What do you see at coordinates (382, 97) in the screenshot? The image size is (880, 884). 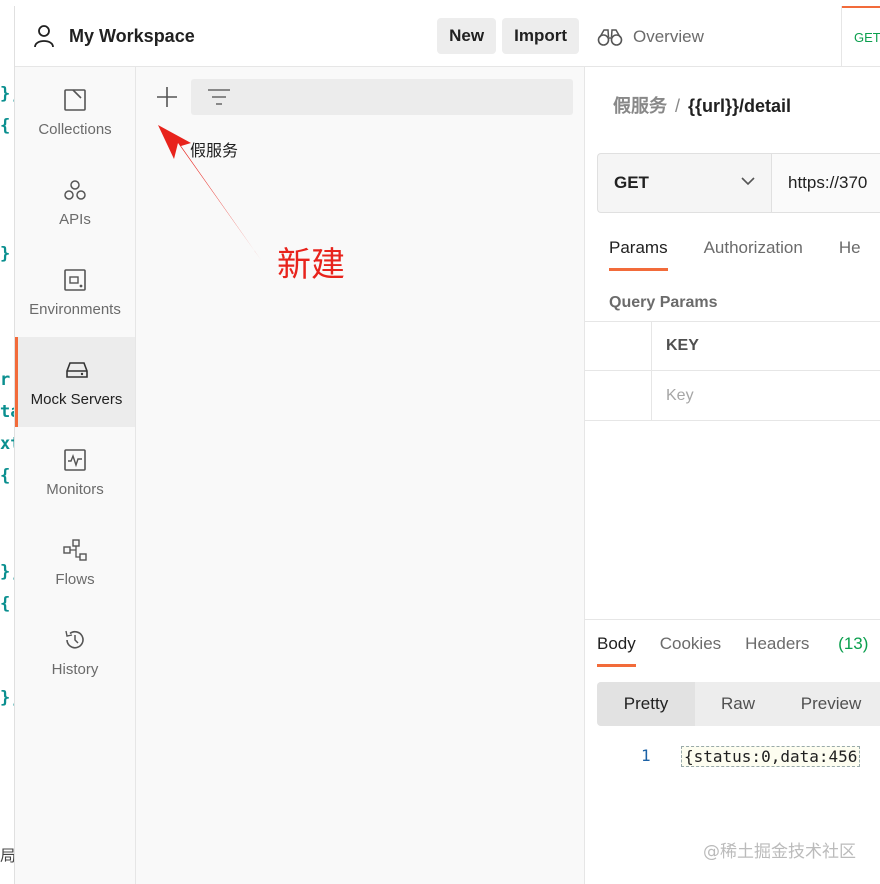 I see `filter-input` at bounding box center [382, 97].